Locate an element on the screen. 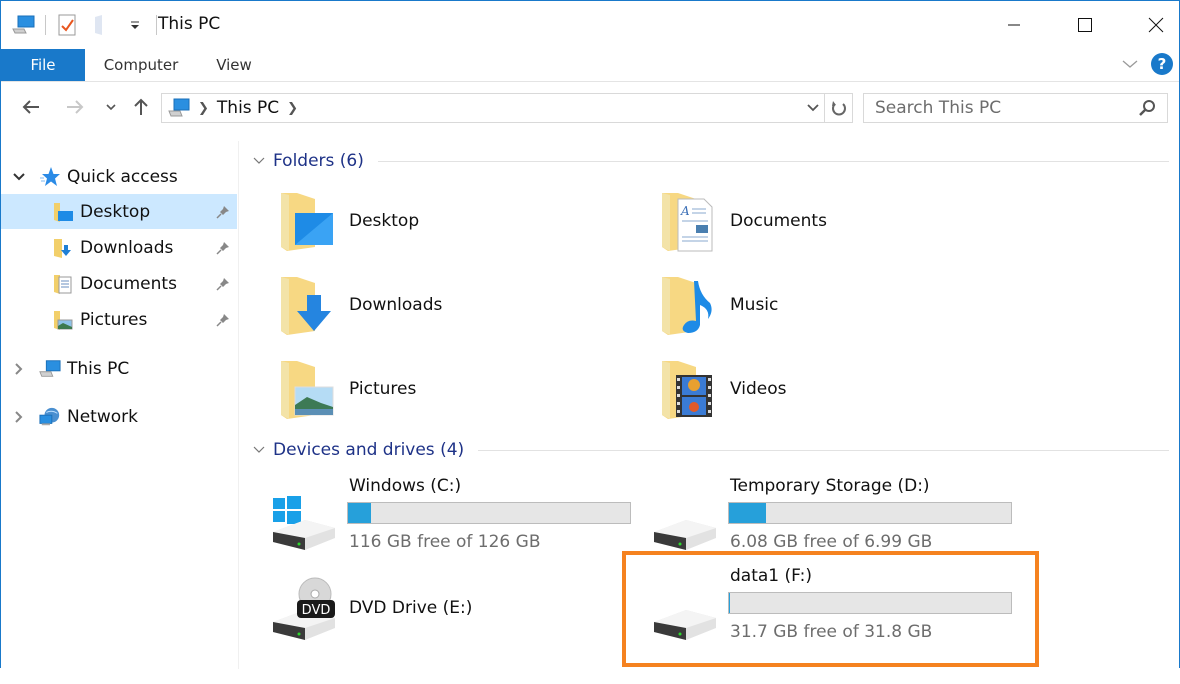  tab-view: View is located at coordinates (234, 65).